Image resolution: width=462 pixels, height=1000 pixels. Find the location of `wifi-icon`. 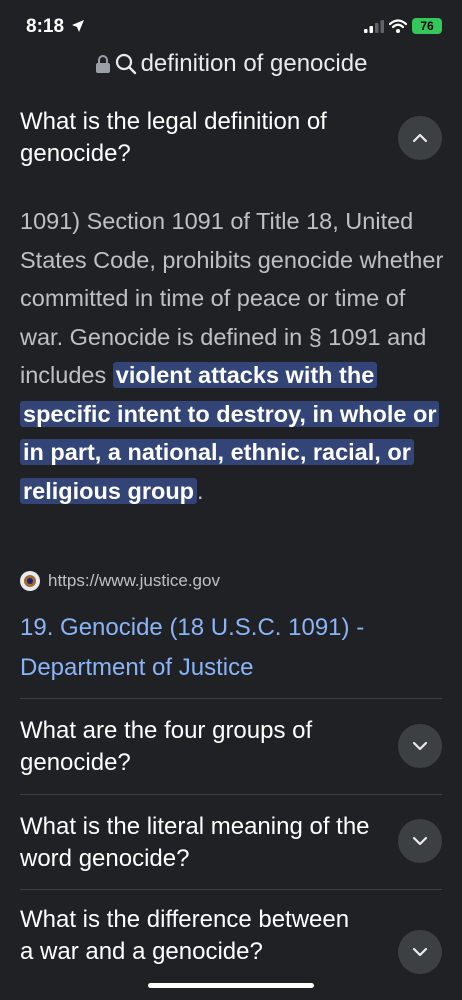

wifi-icon is located at coordinates (398, 26).